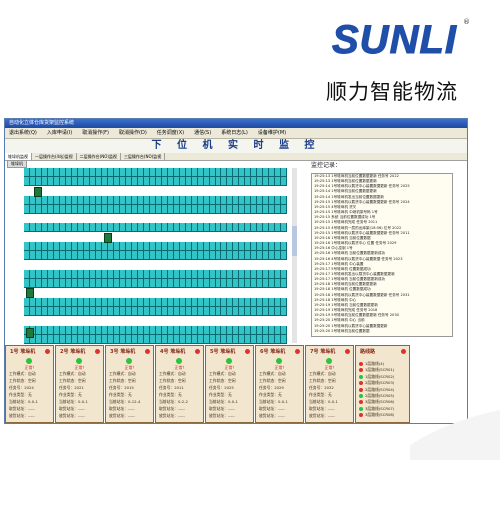  I want to click on sunli-logo: SUNLI ® 顺力智能物流, so click(401, 63).